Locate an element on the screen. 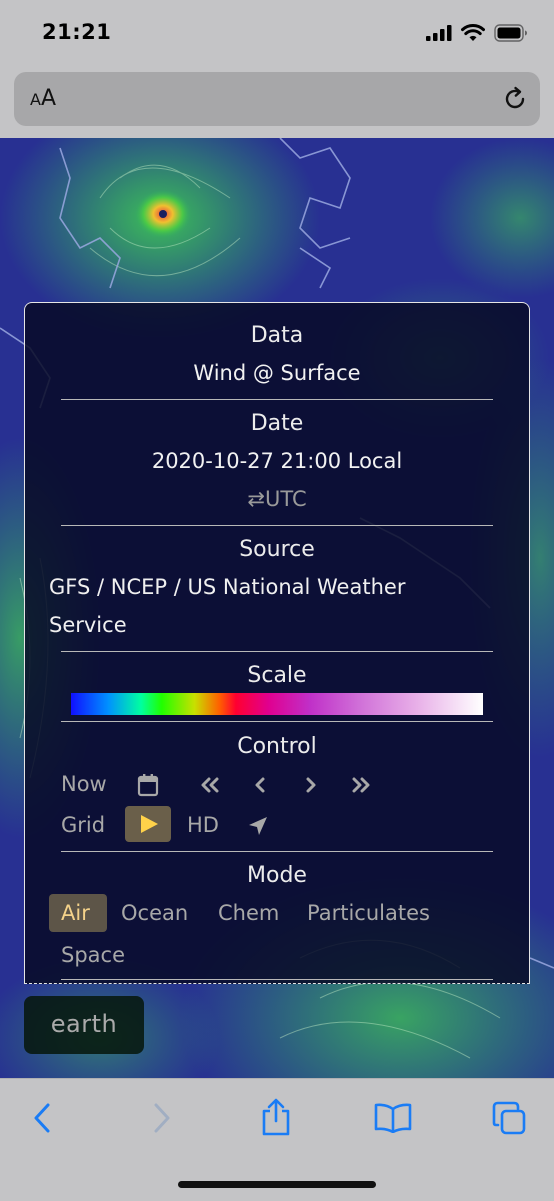 The width and height of the screenshot is (554, 1201). text-size-button: AA is located at coordinates (43, 98).